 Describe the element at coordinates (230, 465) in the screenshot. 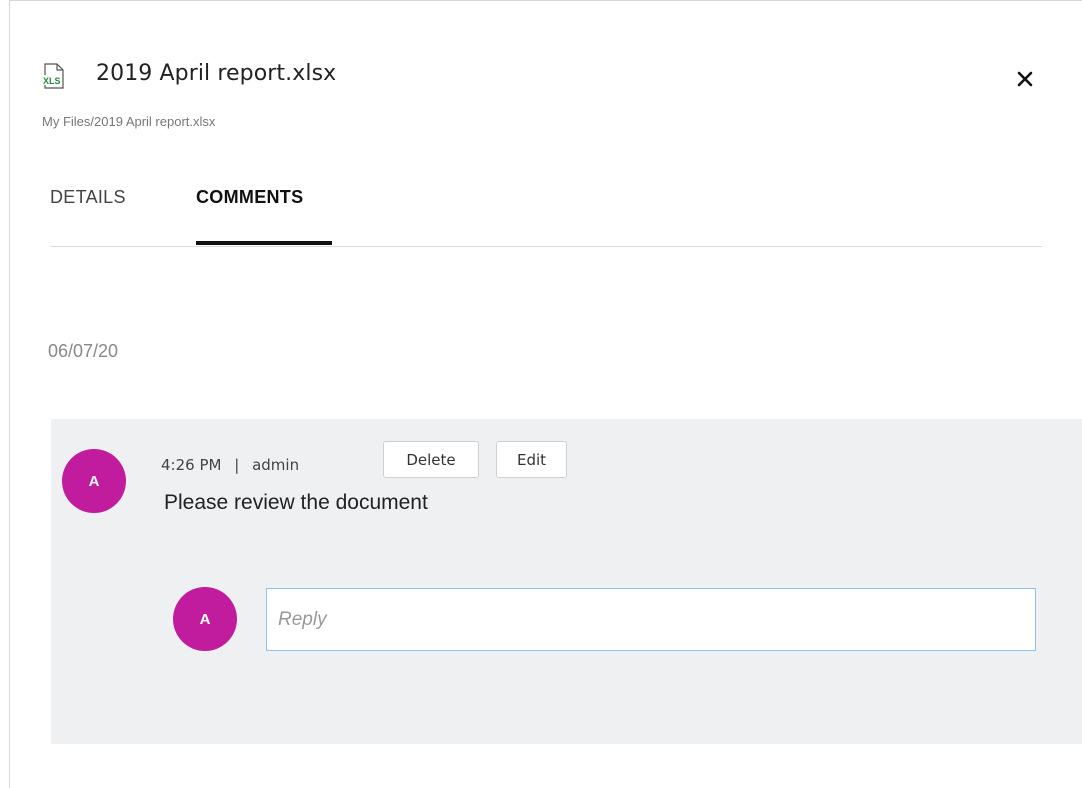

I see `comment-meta: 4:26 PM | admin` at that location.